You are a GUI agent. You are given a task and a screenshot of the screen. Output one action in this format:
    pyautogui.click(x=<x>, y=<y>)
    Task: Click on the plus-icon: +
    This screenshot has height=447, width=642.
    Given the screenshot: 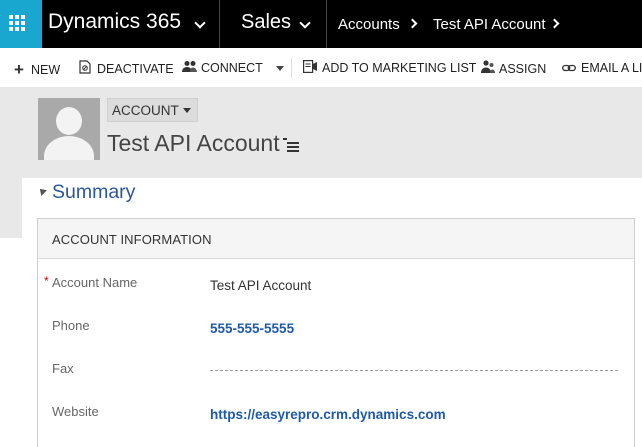 What is the action you would take?
    pyautogui.click(x=19, y=69)
    